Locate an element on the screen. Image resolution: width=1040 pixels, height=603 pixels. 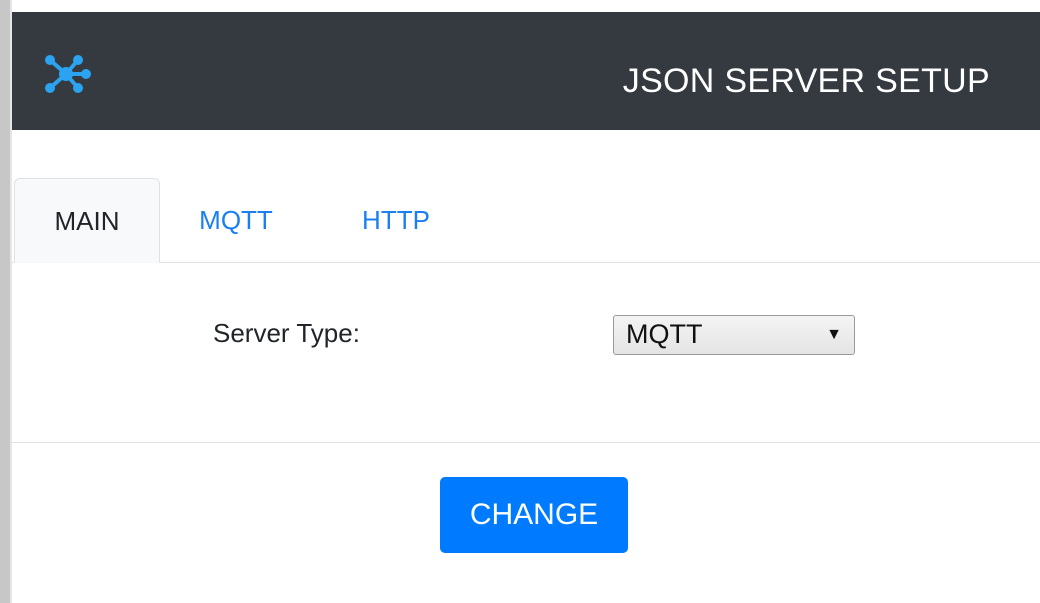
server-type-label: Server Type: is located at coordinates (286, 333).